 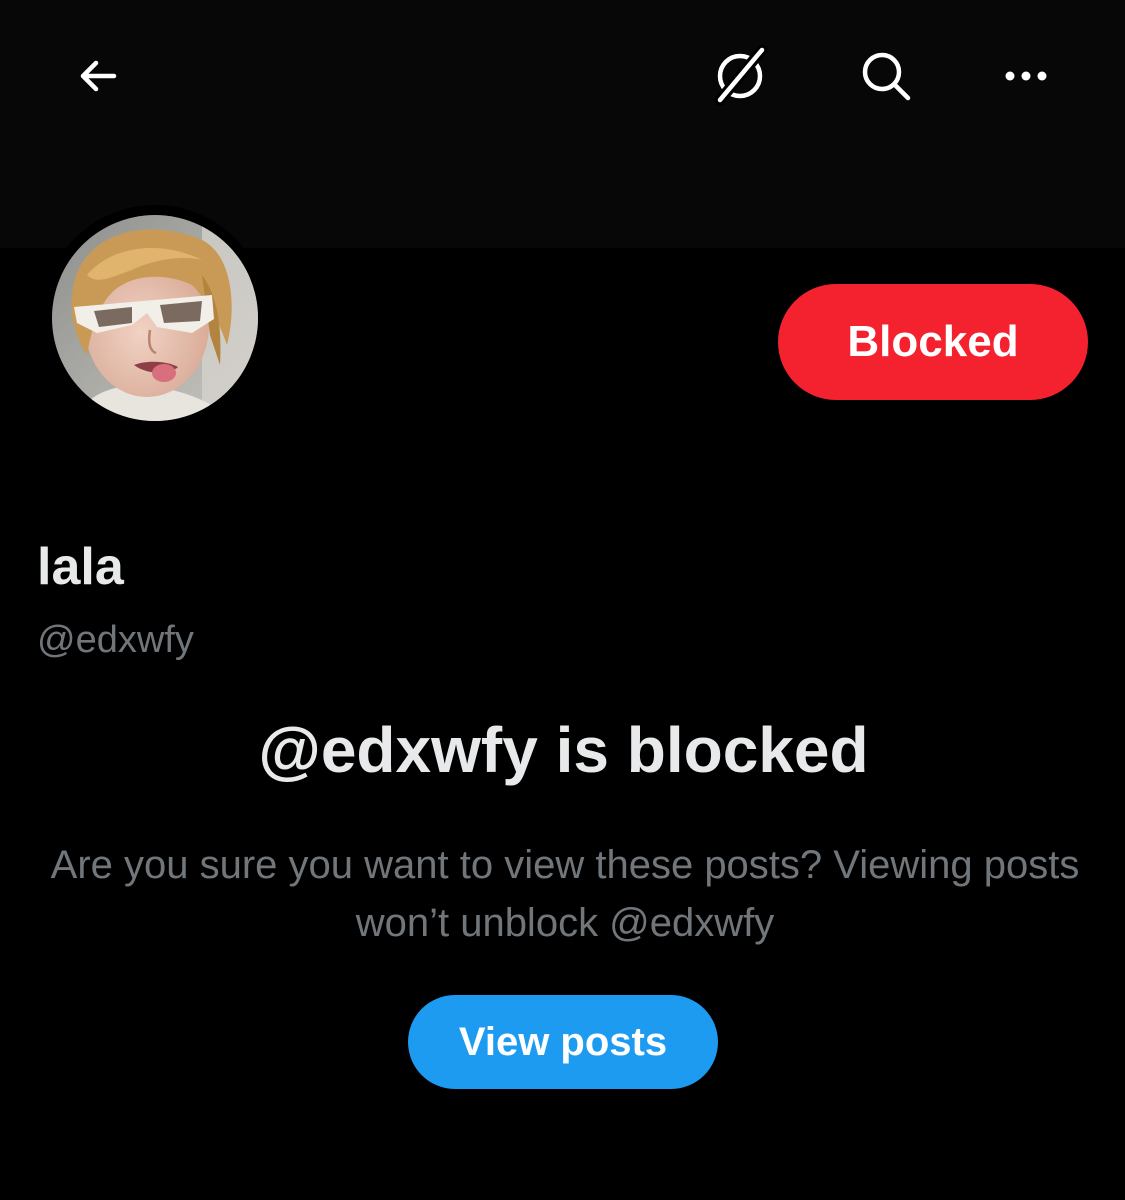 I want to click on view-posts-button: View posts, so click(x=563, y=1042).